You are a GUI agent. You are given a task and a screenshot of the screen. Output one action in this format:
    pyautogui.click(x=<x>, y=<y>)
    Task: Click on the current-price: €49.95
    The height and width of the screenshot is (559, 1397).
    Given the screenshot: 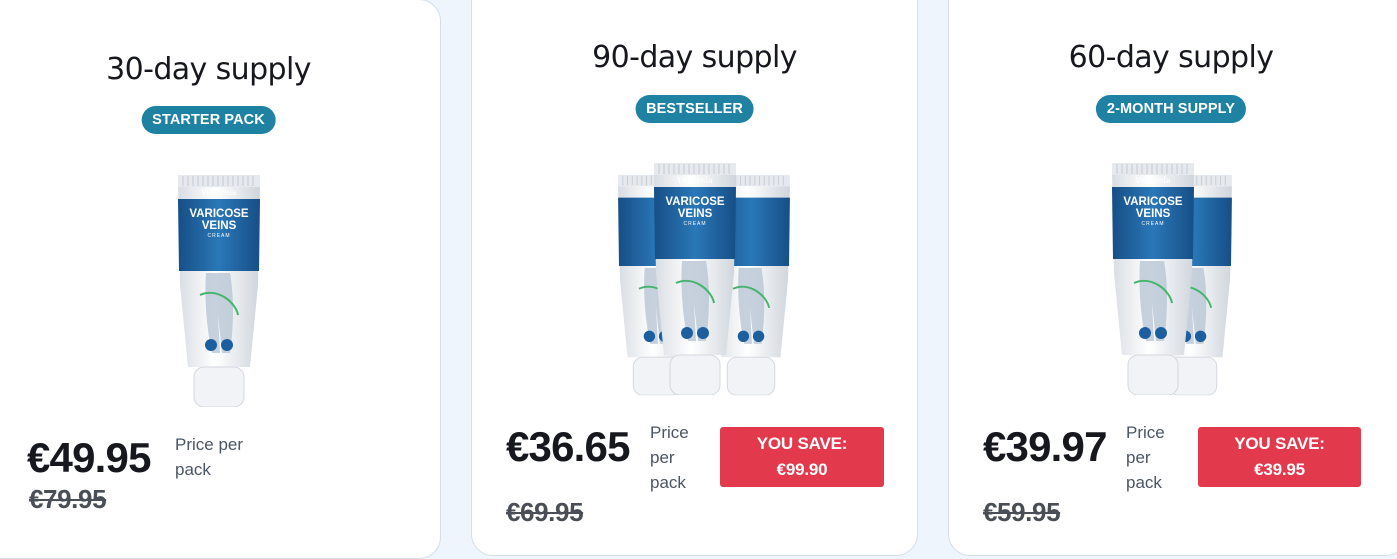 What is the action you would take?
    pyautogui.click(x=89, y=457)
    